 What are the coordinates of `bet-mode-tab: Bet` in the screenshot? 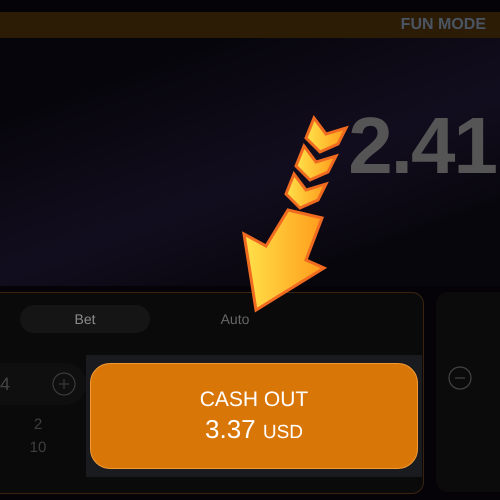 It's located at (85, 319).